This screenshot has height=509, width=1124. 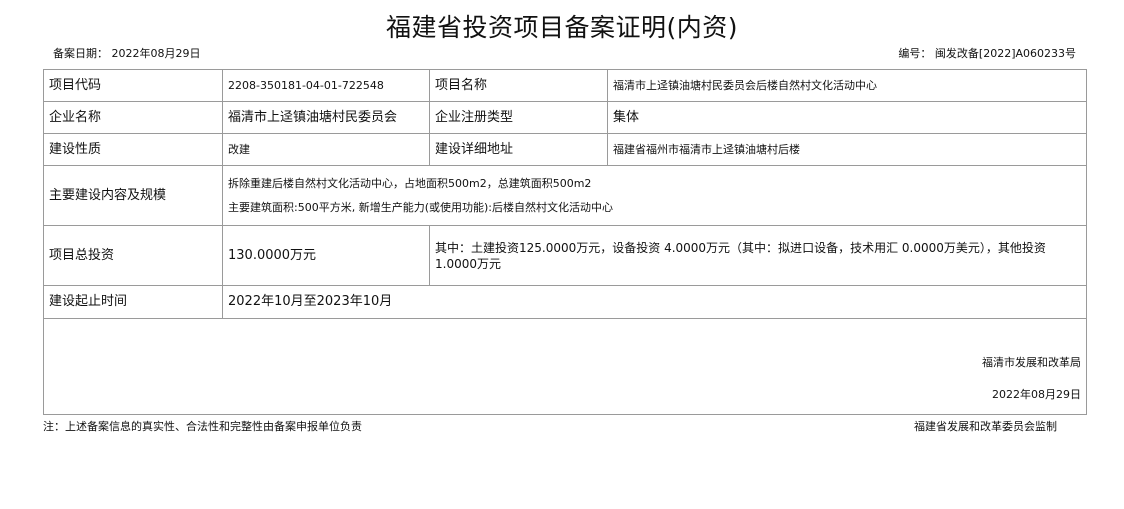 What do you see at coordinates (518, 85) in the screenshot?
I see `project-name-label: 项目名称` at bounding box center [518, 85].